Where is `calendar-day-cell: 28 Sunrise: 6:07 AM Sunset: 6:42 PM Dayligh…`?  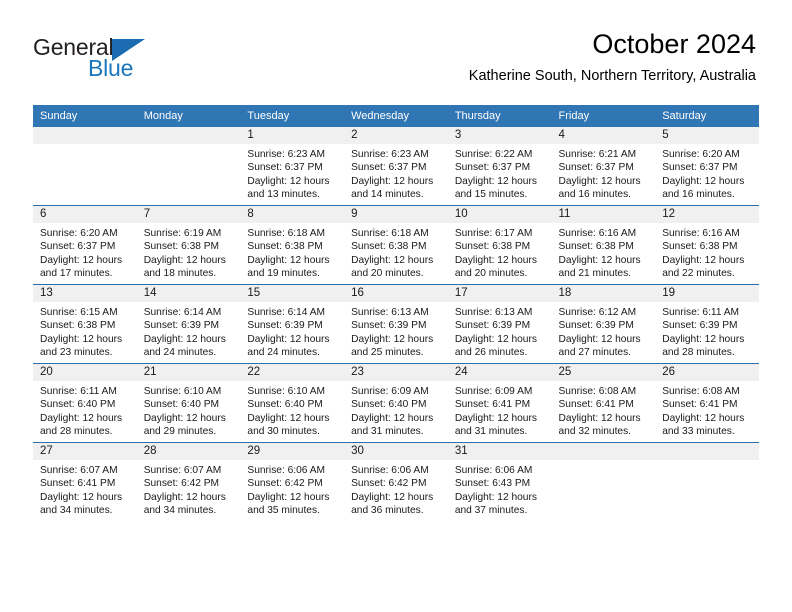
calendar-day-cell: 28 Sunrise: 6:07 AM Sunset: 6:42 PM Dayligh… is located at coordinates (188, 481).